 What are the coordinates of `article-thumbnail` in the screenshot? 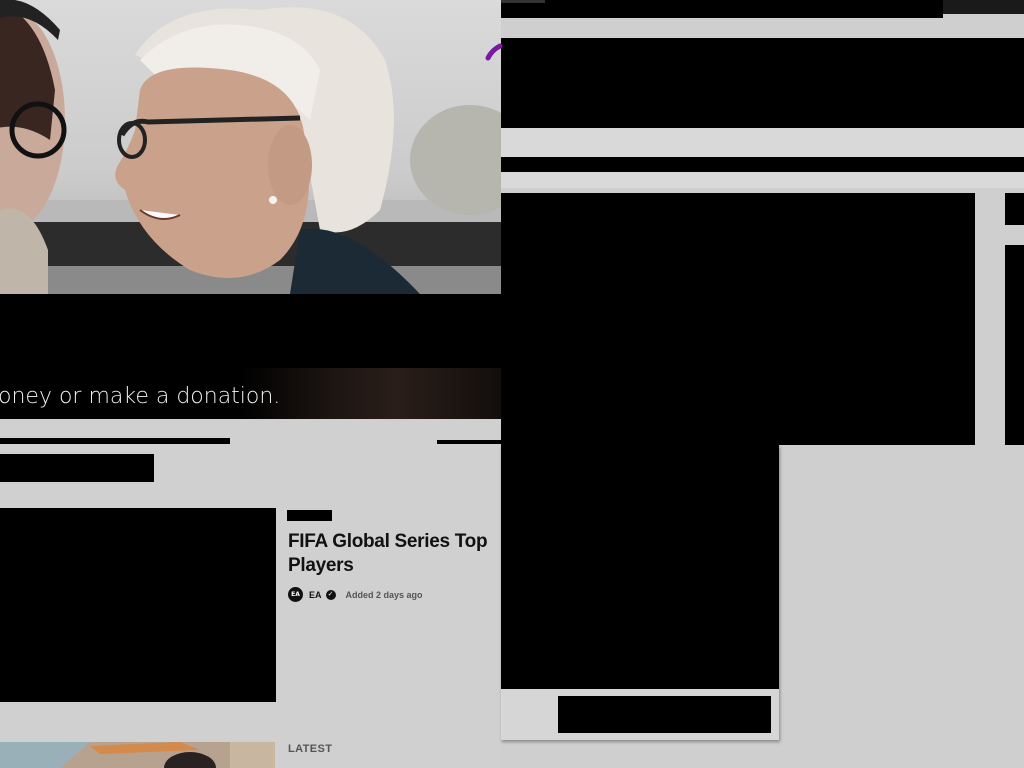 It's located at (138, 605).